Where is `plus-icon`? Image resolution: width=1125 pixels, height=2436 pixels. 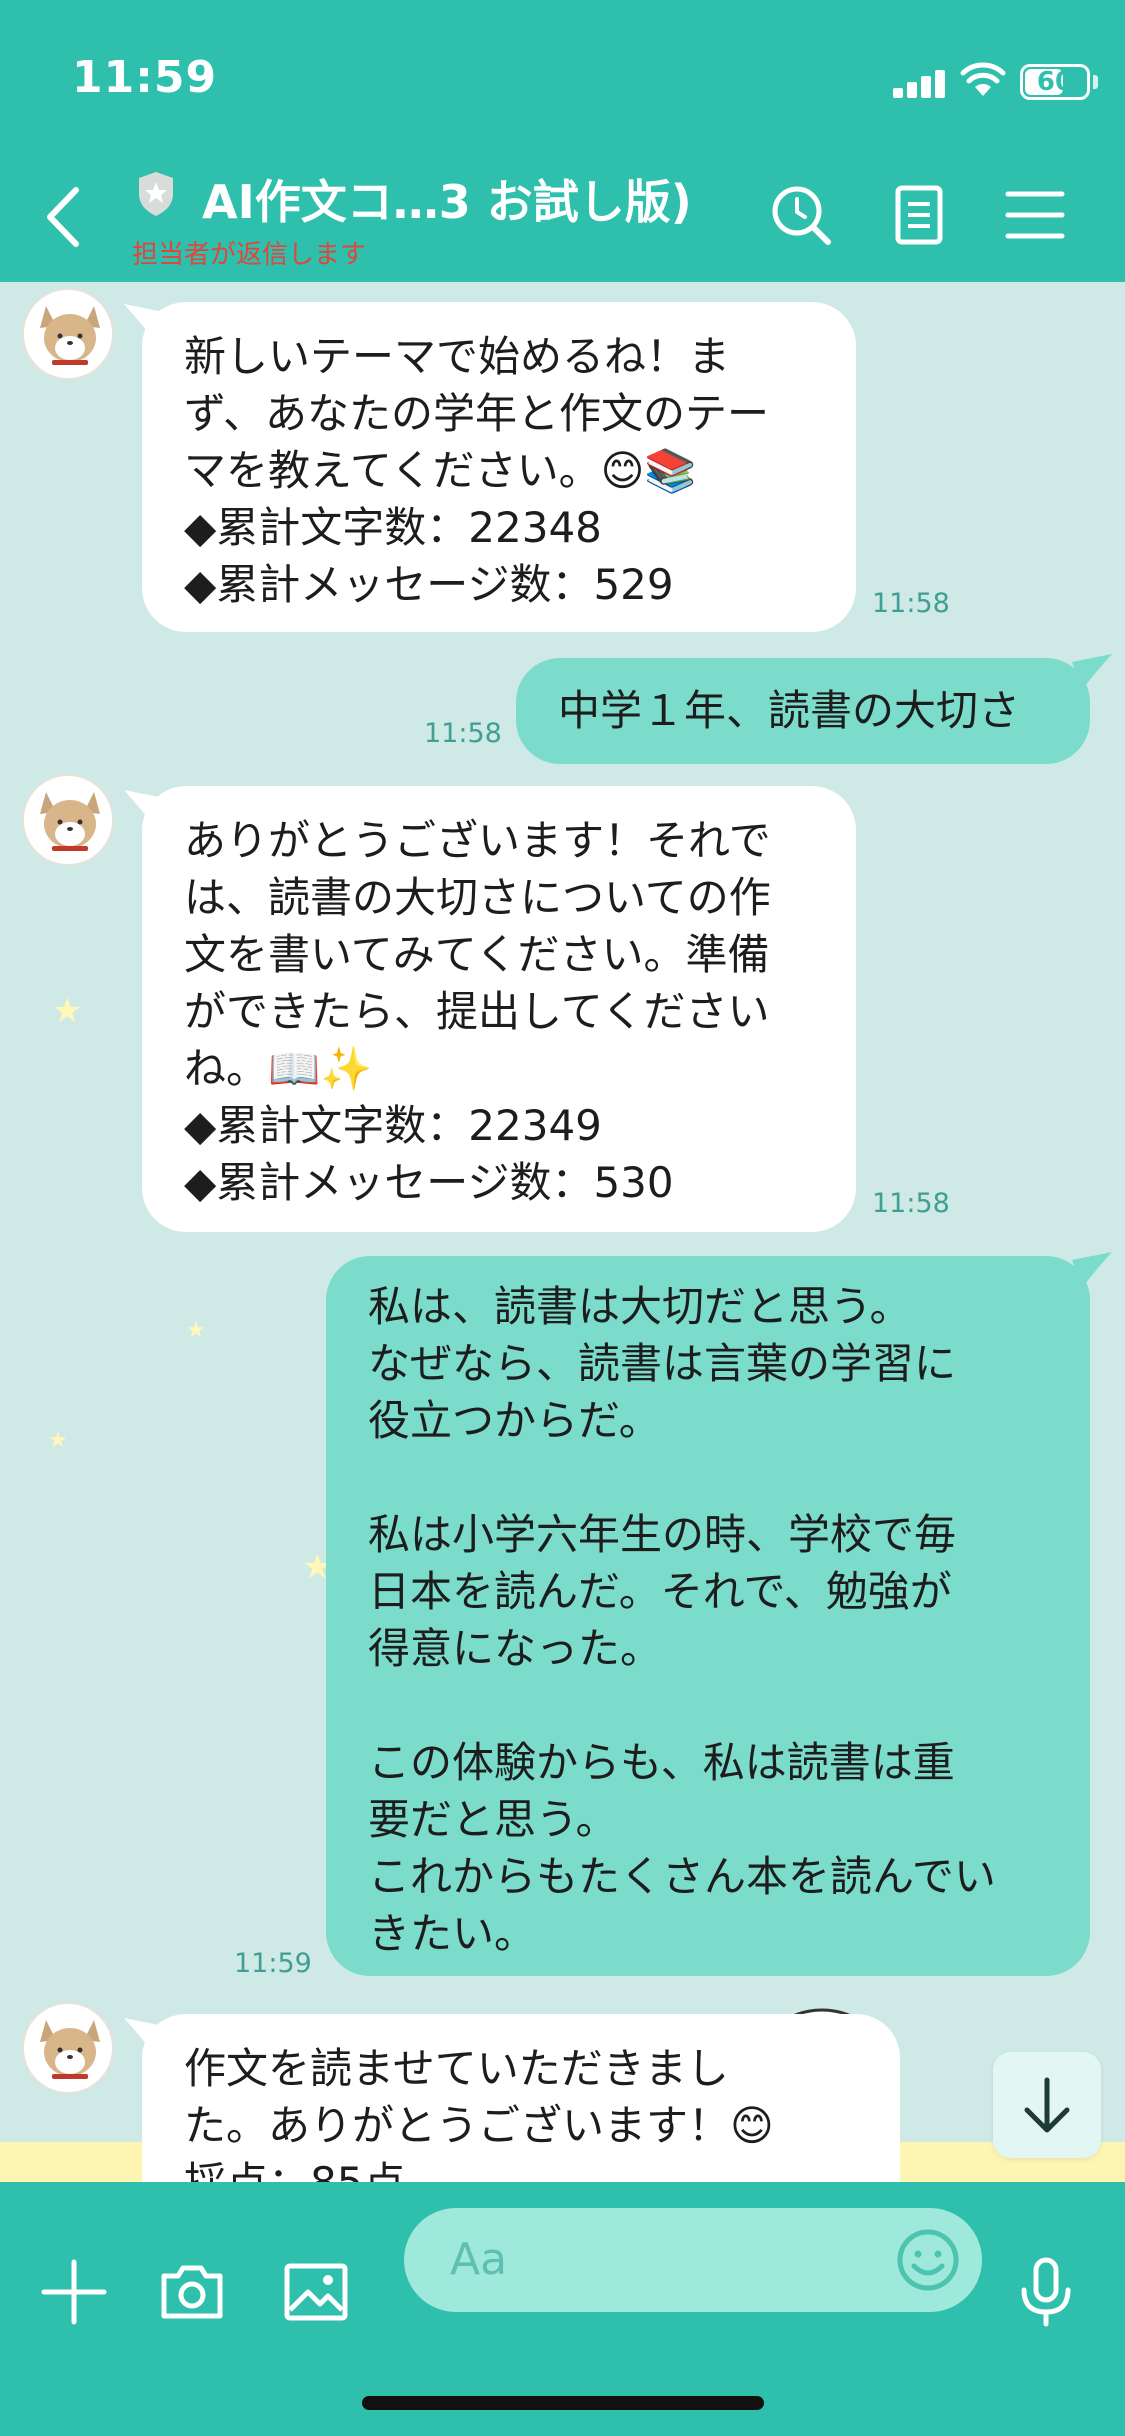
plus-icon is located at coordinates (74, 2292).